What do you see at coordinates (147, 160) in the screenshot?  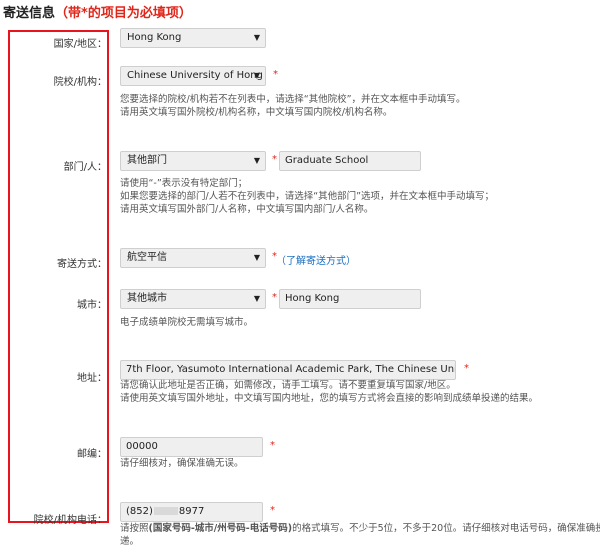 I see `department-select-value: 其他部门` at bounding box center [147, 160].